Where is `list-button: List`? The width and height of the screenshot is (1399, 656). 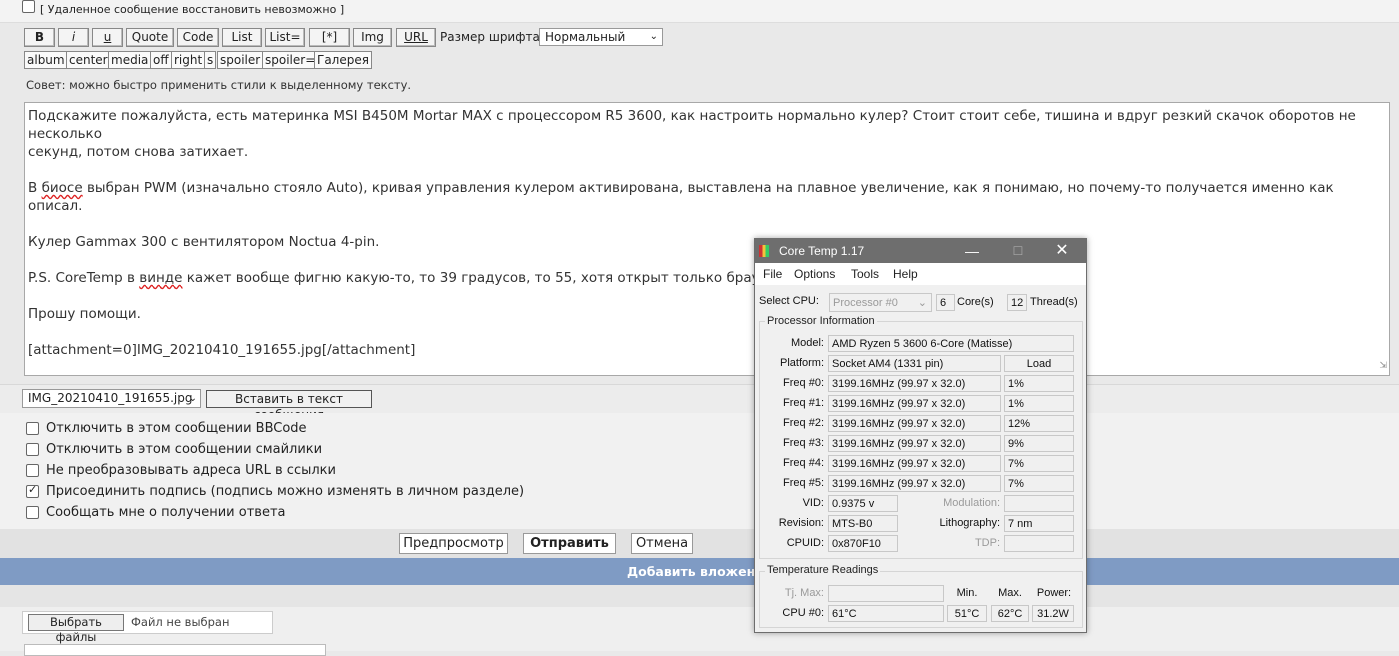
list-button: List is located at coordinates (242, 37).